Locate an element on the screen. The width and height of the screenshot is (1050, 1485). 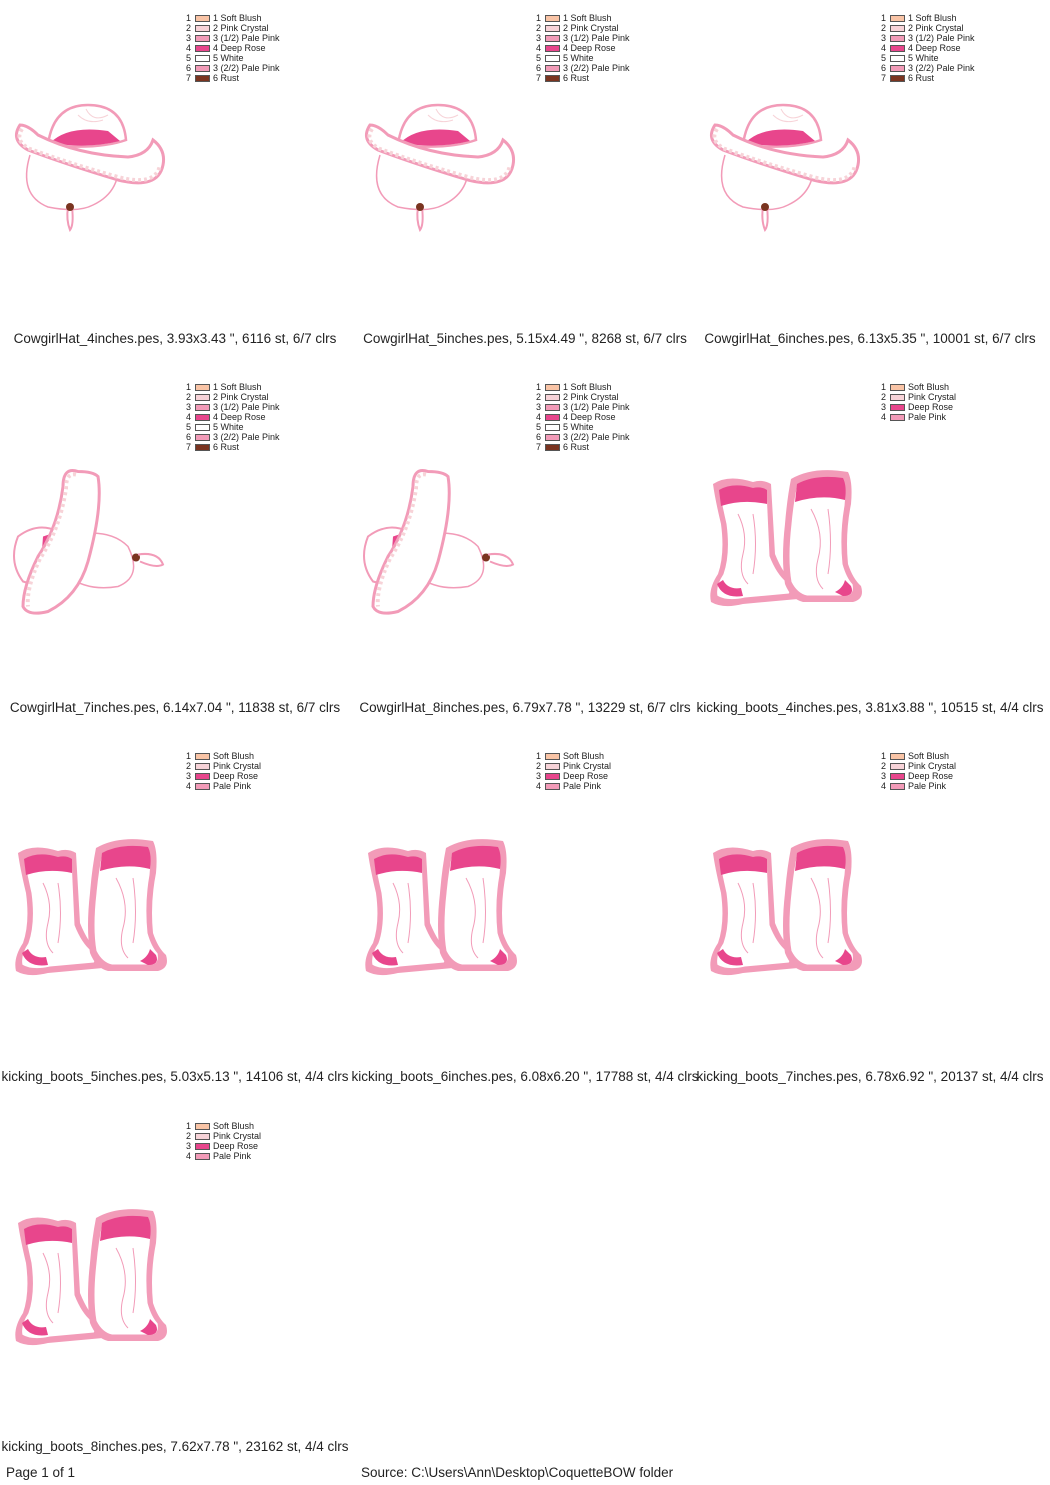
legend-label: Pink Crystal is located at coordinates (237, 766).